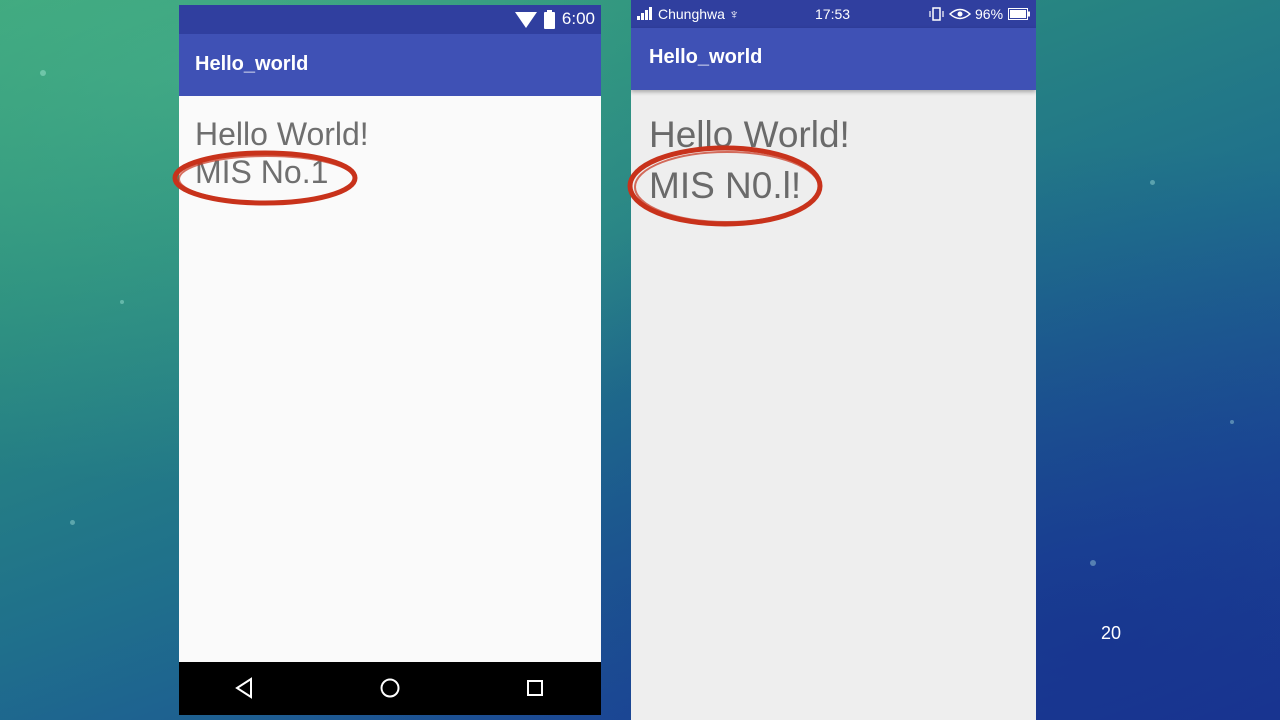 The image size is (1280, 720). What do you see at coordinates (699, 14) in the screenshot?
I see `carrier-name: Chunghwa ♆` at bounding box center [699, 14].